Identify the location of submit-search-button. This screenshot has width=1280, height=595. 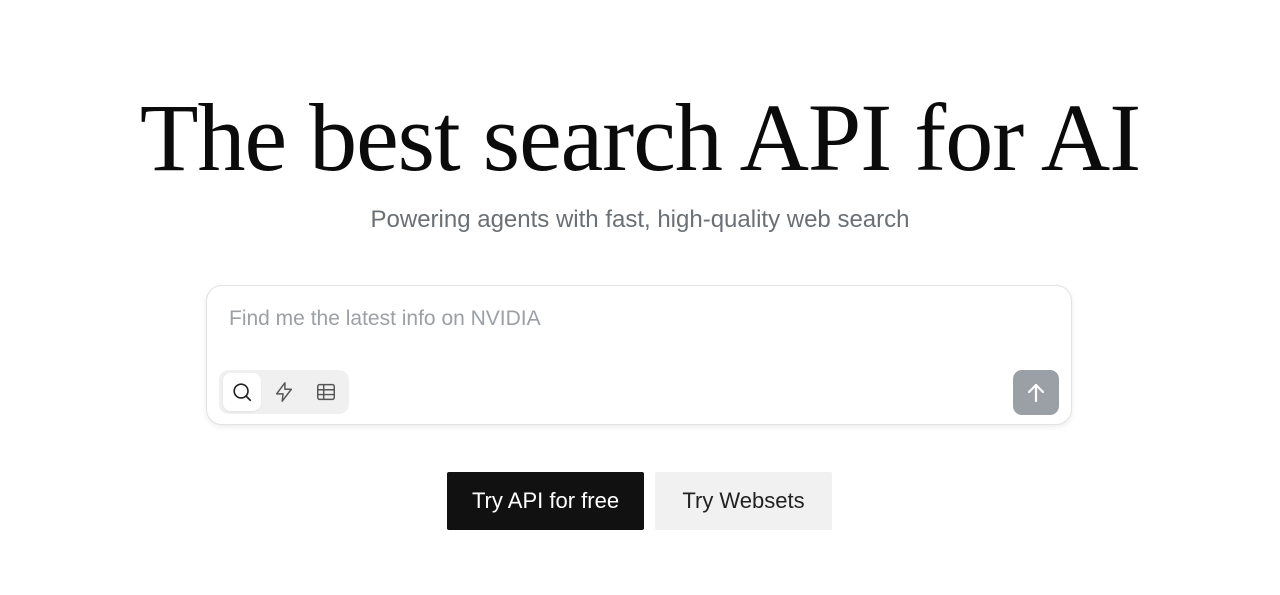
(1036, 392).